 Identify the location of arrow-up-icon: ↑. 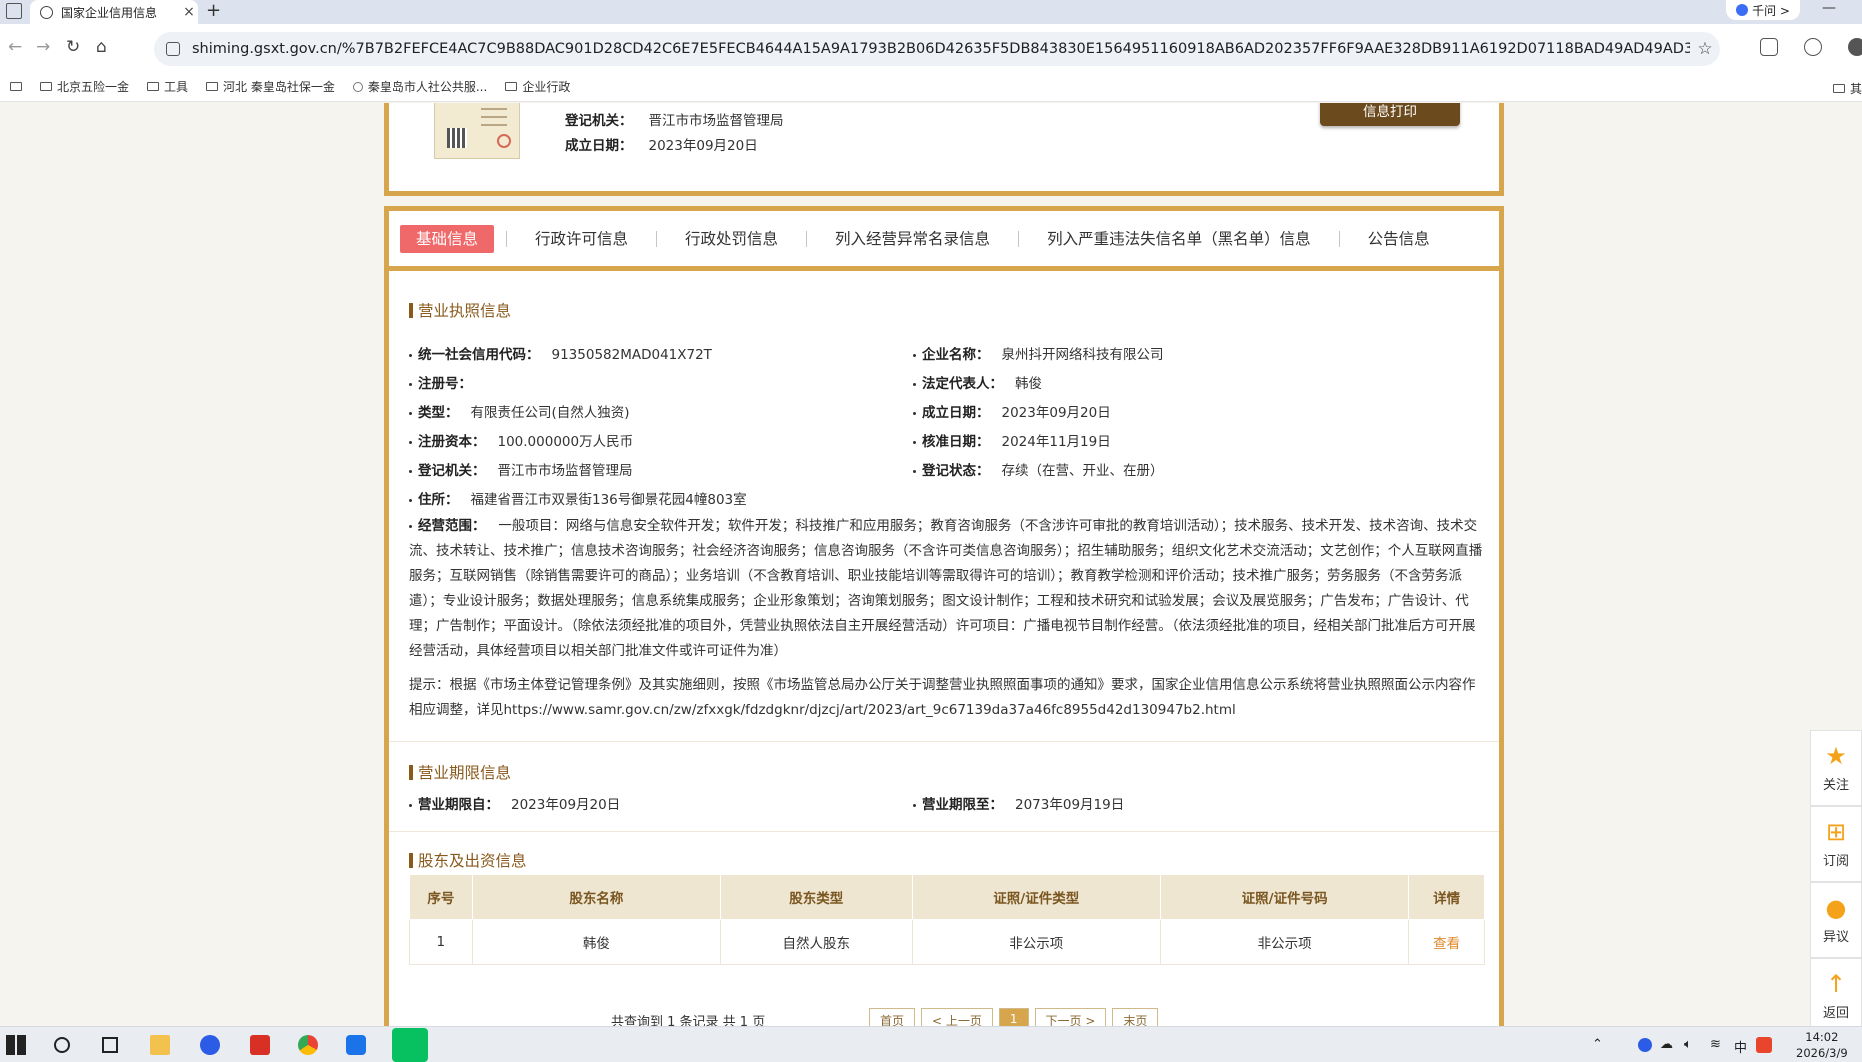
(1836, 984).